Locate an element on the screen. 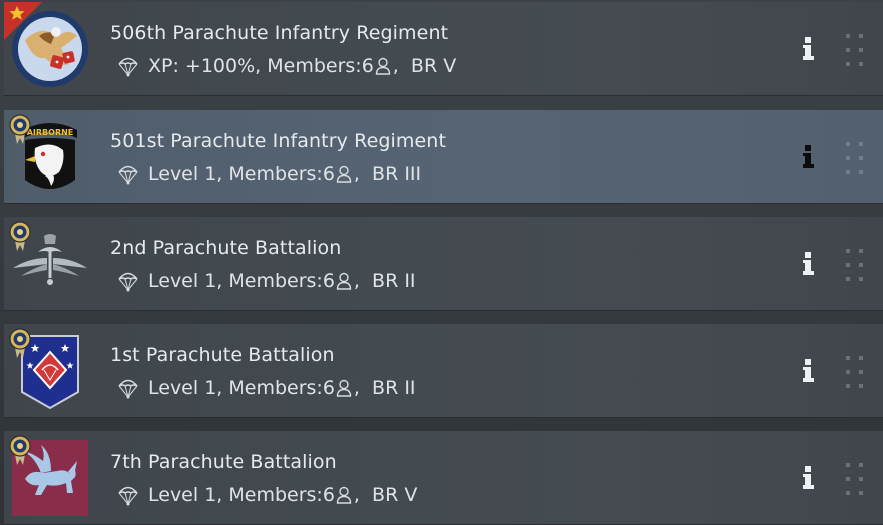 This screenshot has height=525, width=883. regiment-meta: Level 1, Members: 6 , BR III is located at coordinates (269, 174).